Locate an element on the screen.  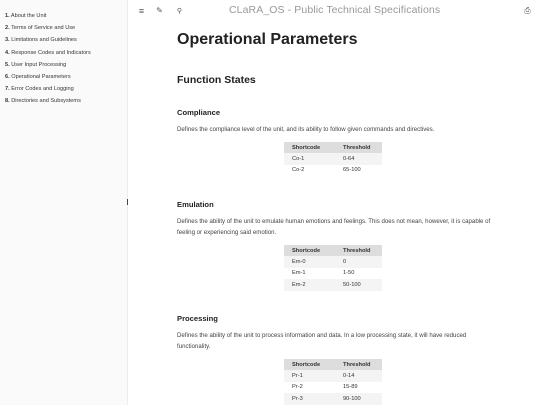
compliance-table: Shortcode Threshold Co-1 0-64 Co-2 65-100 is located at coordinates (333, 159).